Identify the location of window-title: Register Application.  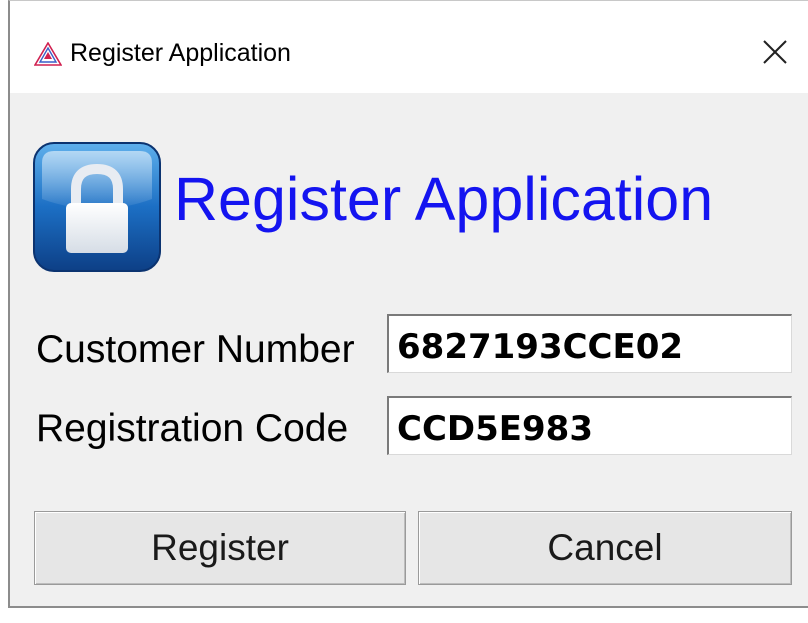
(180, 53).